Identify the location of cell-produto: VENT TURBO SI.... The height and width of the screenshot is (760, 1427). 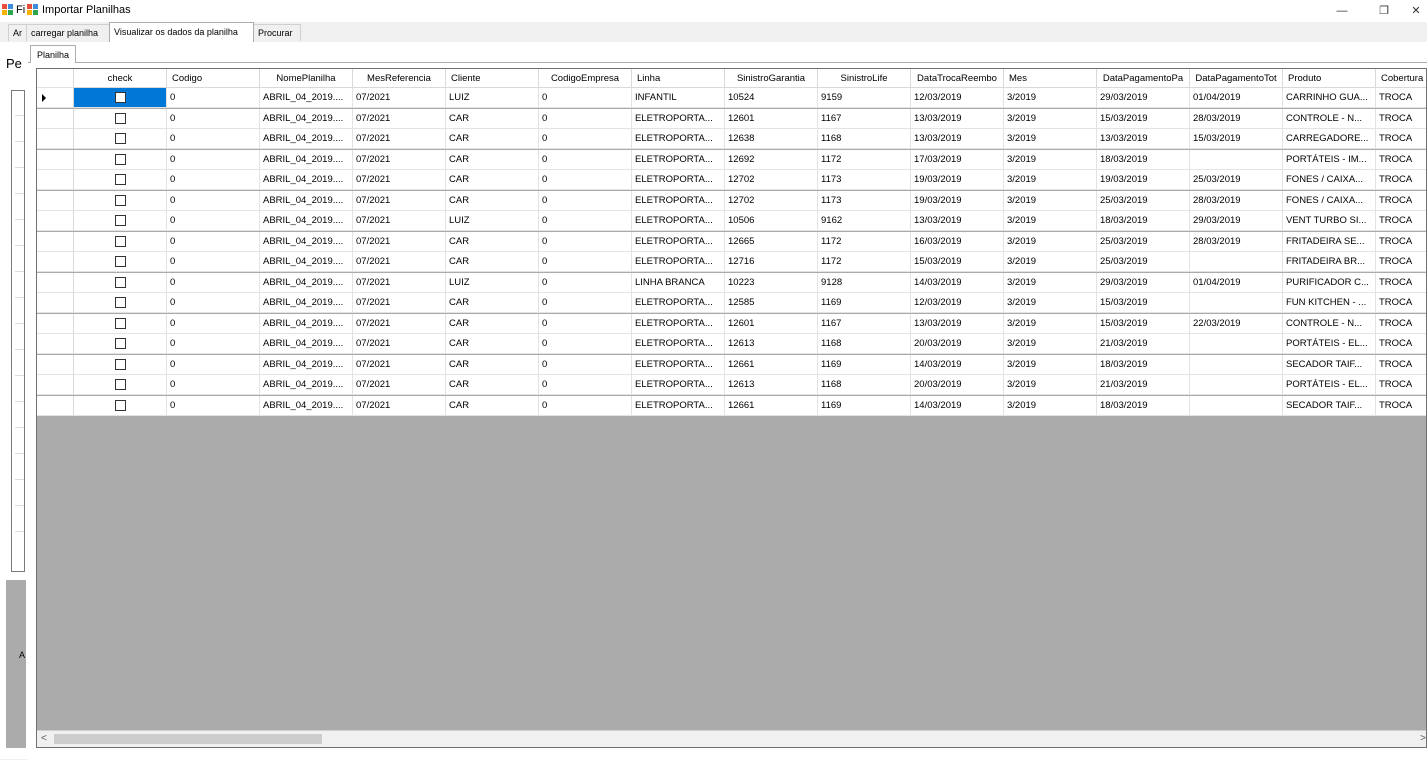
(1329, 221).